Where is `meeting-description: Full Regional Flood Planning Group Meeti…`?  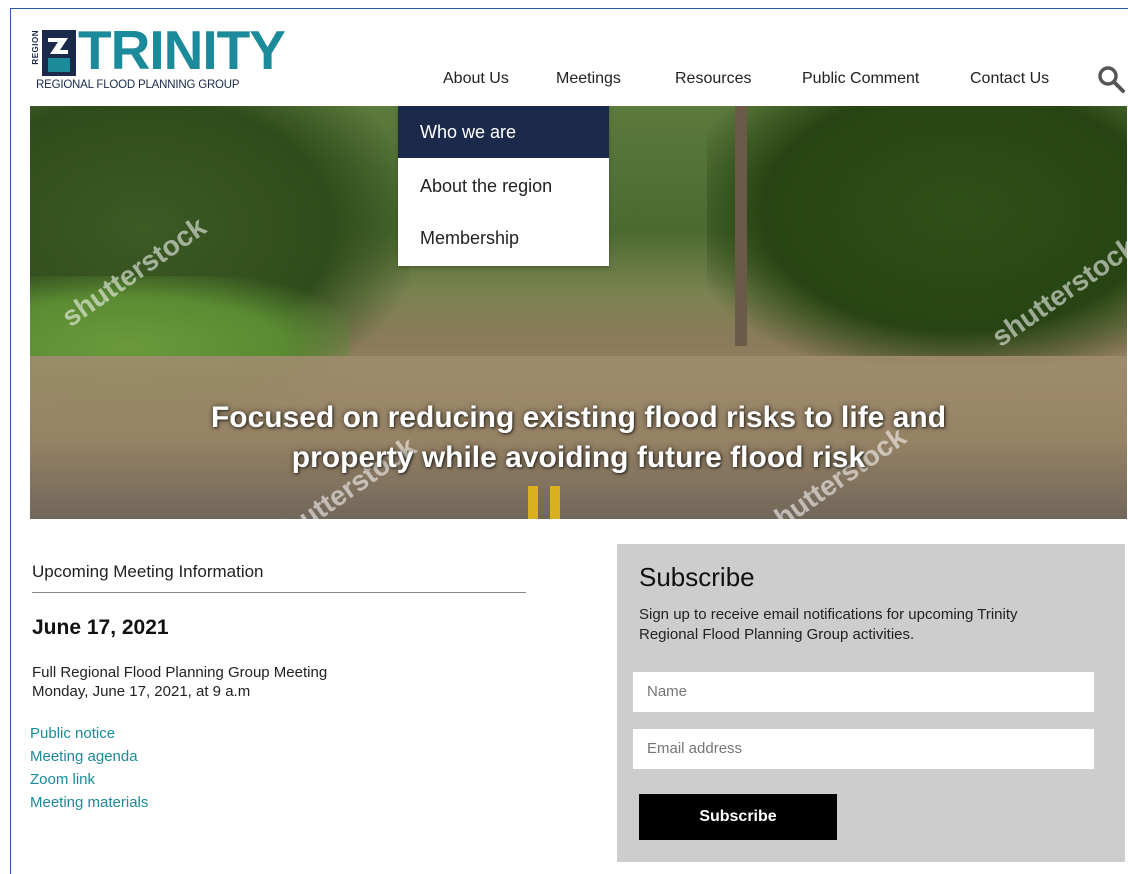
meeting-description: Full Regional Flood Planning Group Meeti… is located at coordinates (179, 682).